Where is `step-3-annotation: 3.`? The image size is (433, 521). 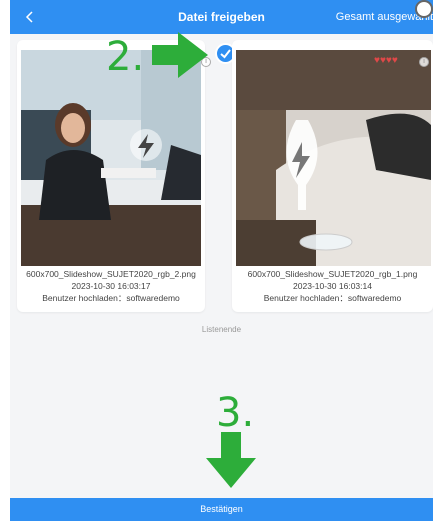 step-3-annotation: 3. is located at coordinates (235, 413).